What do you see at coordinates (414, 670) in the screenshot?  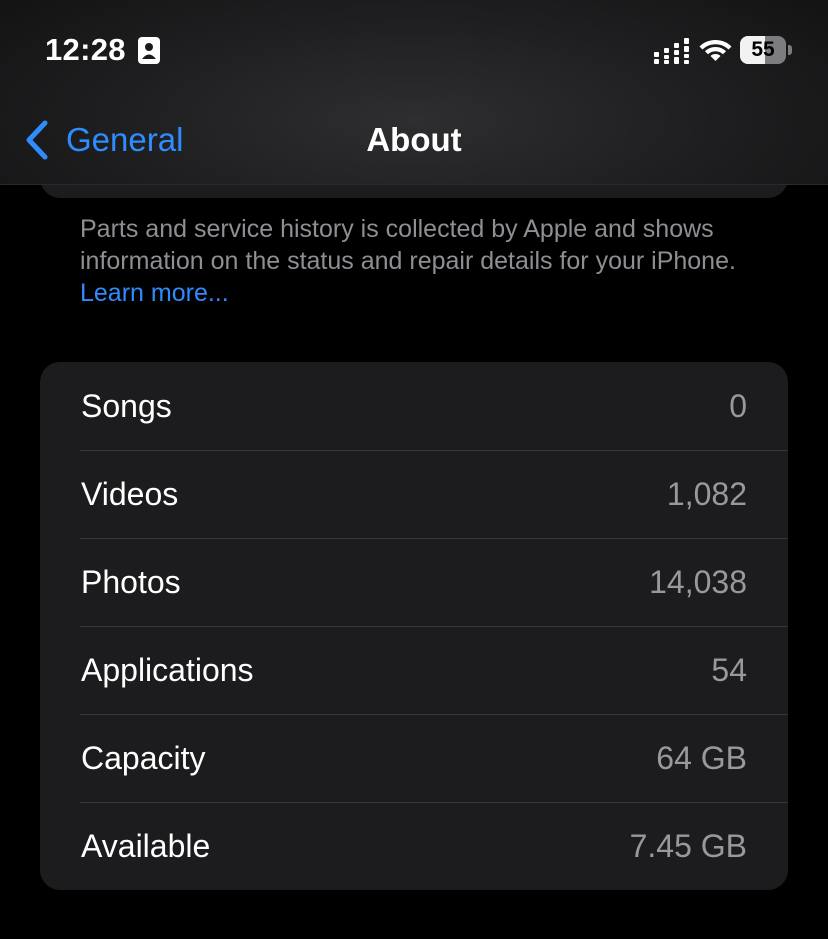 I see `stats-row-applications: Applications 54` at bounding box center [414, 670].